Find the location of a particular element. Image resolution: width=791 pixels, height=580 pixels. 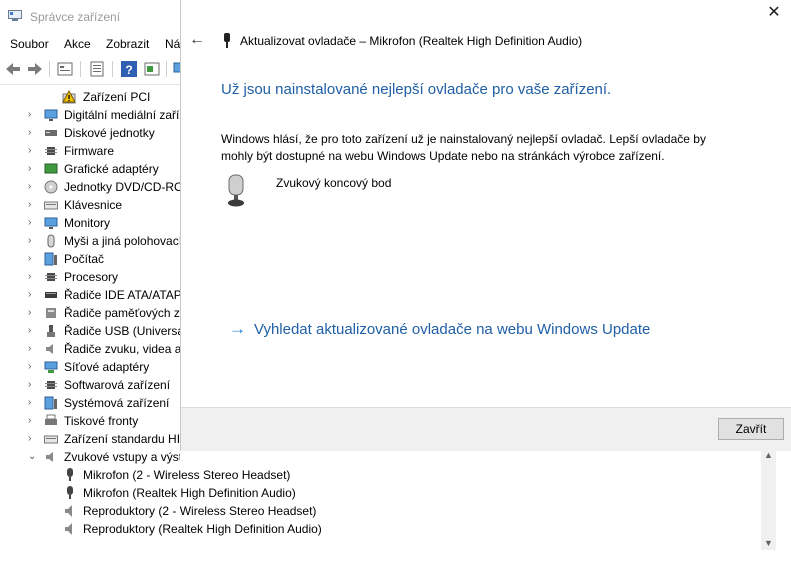

tree-category-label: Počítač is located at coordinates (84, 259).